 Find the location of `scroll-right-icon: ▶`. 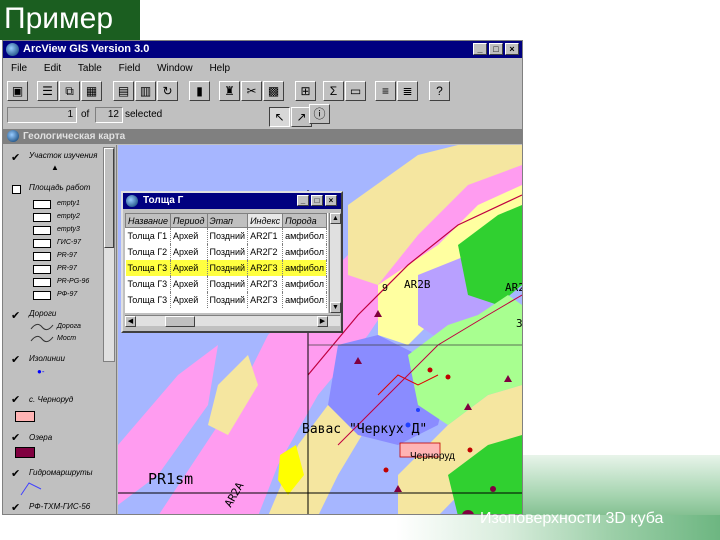

scroll-right-icon: ▶ is located at coordinates (322, 321).